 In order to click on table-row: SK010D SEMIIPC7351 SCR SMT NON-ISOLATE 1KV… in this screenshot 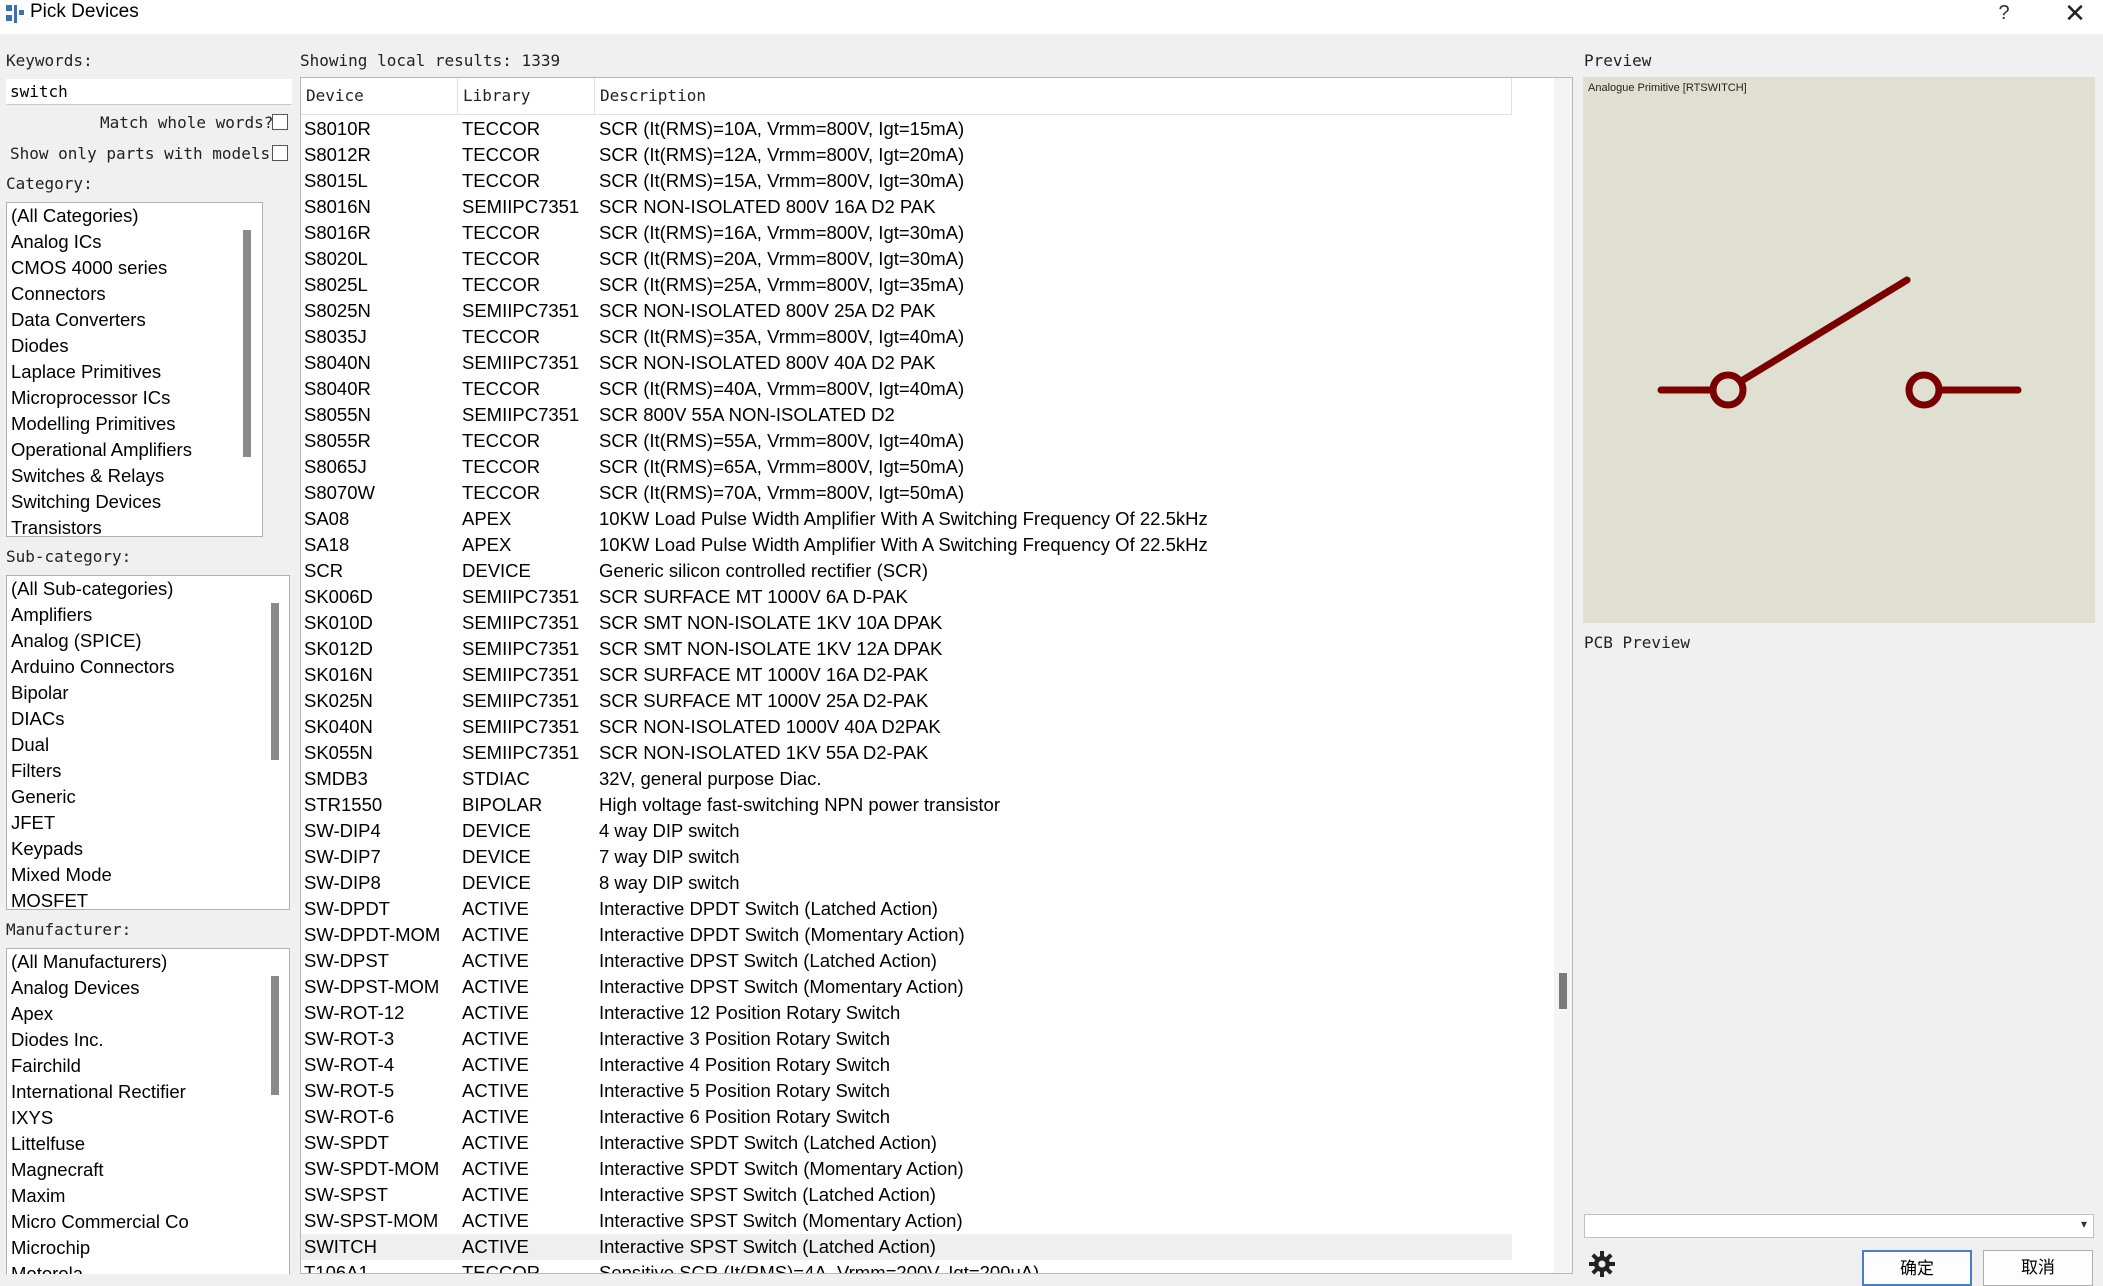, I will do `click(906, 623)`.